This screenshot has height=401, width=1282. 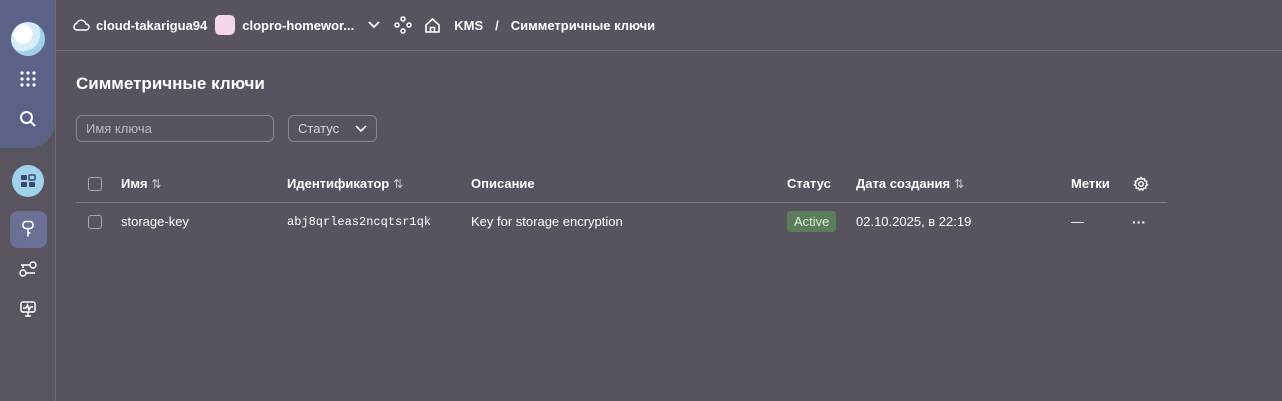 What do you see at coordinates (152, 25) in the screenshot?
I see `cloud-name: cloud-takarigua94` at bounding box center [152, 25].